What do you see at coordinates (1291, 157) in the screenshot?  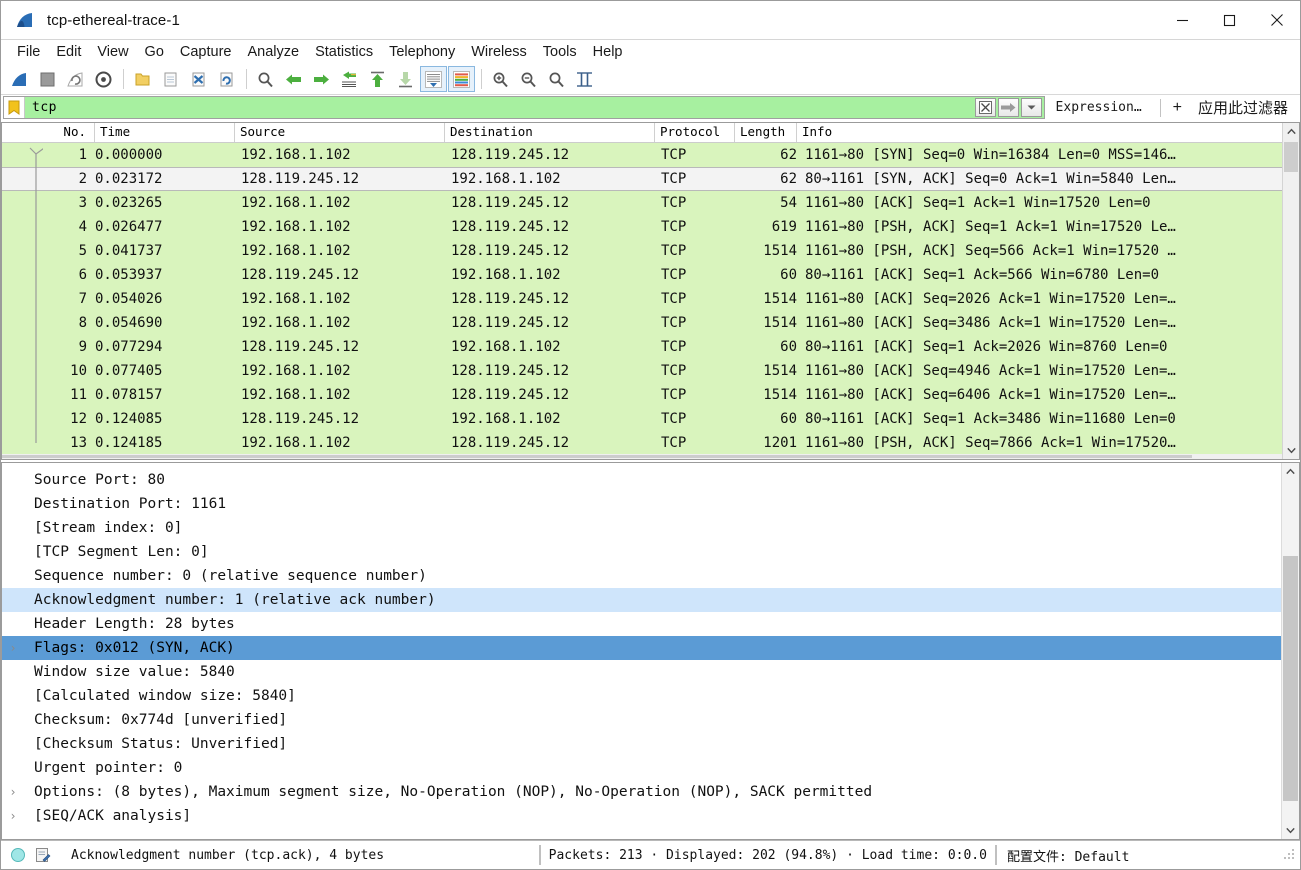 I see `packet-list-scroll-thumb` at bounding box center [1291, 157].